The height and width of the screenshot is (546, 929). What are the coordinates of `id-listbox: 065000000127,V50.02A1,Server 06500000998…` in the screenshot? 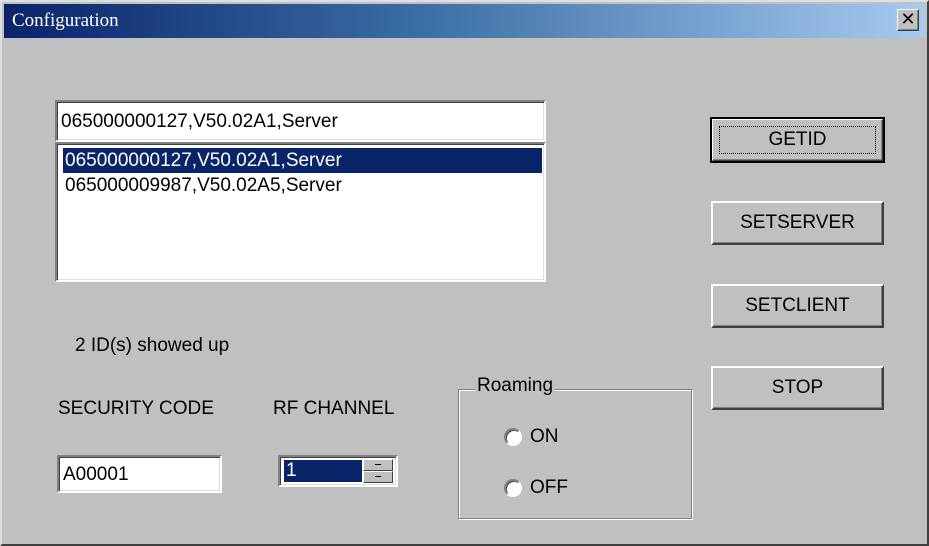 It's located at (300, 212).